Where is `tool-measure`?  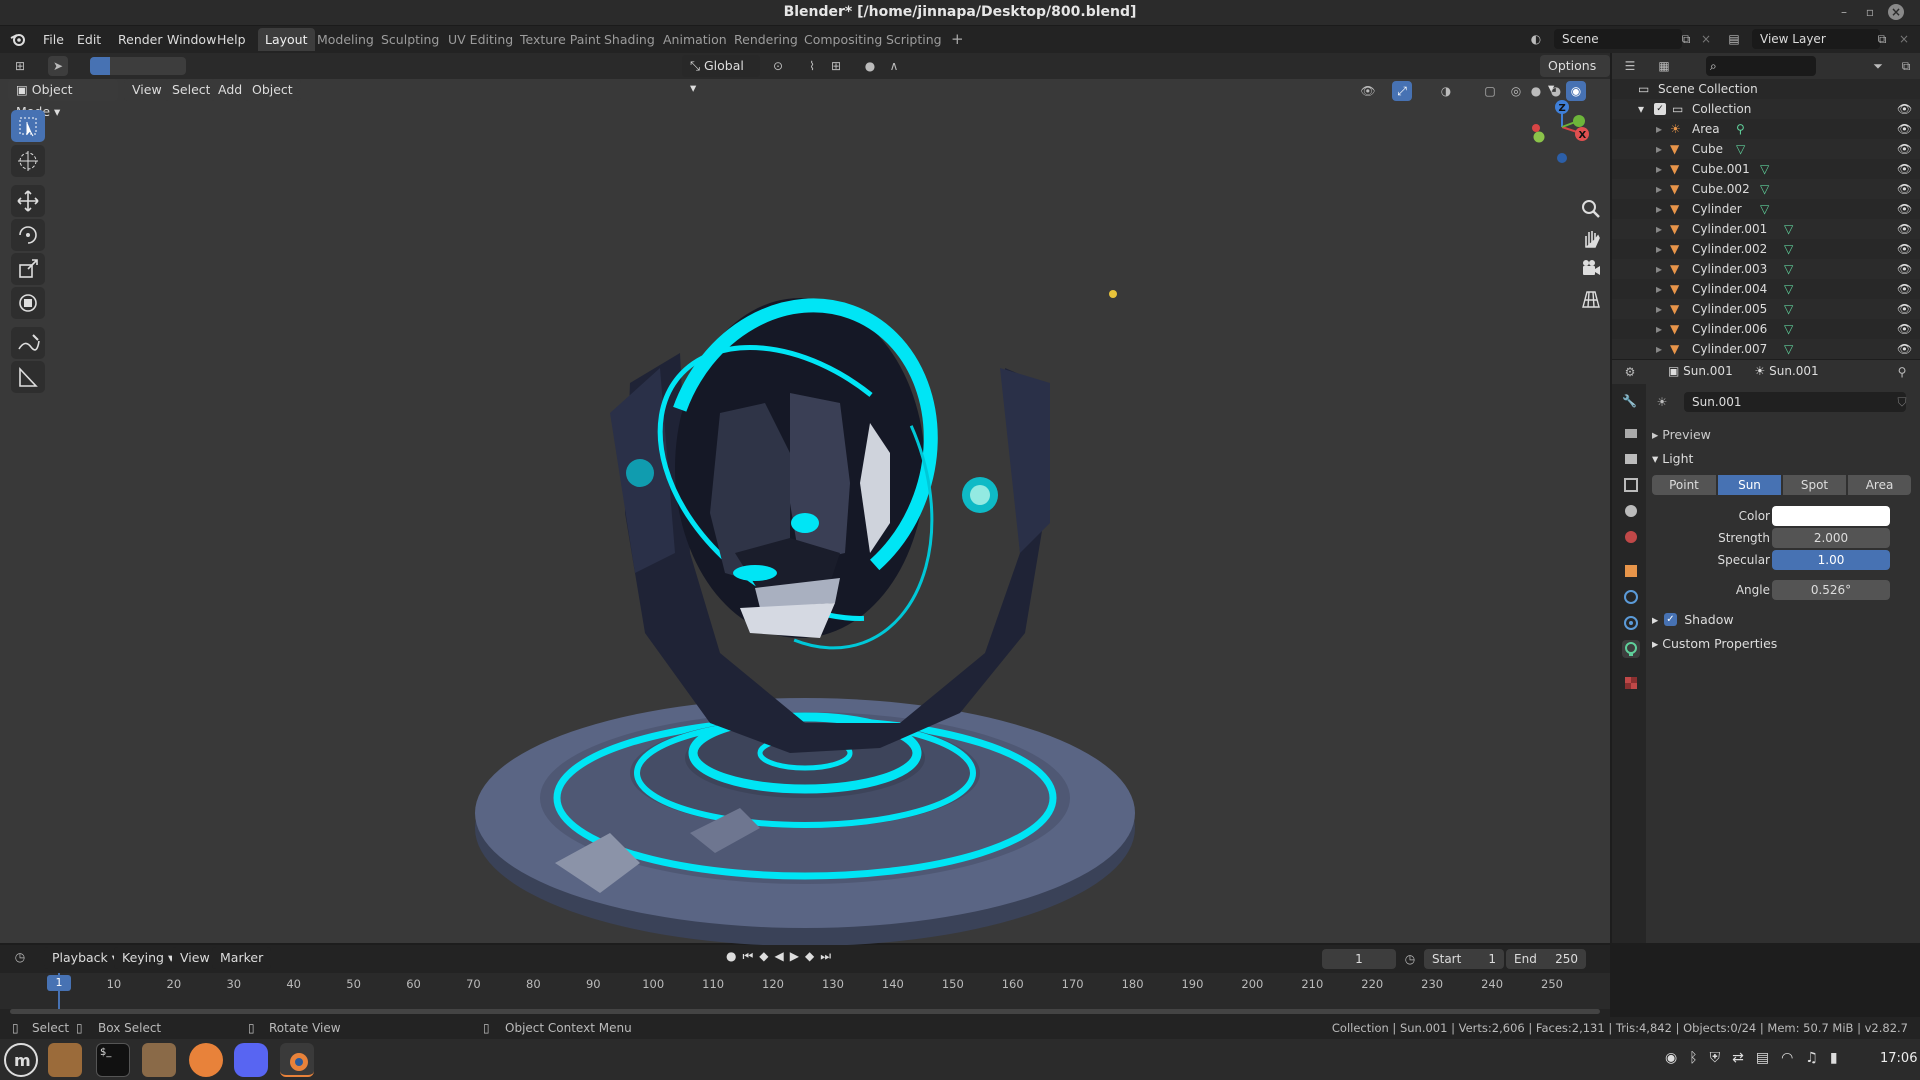
tool-measure is located at coordinates (28, 377).